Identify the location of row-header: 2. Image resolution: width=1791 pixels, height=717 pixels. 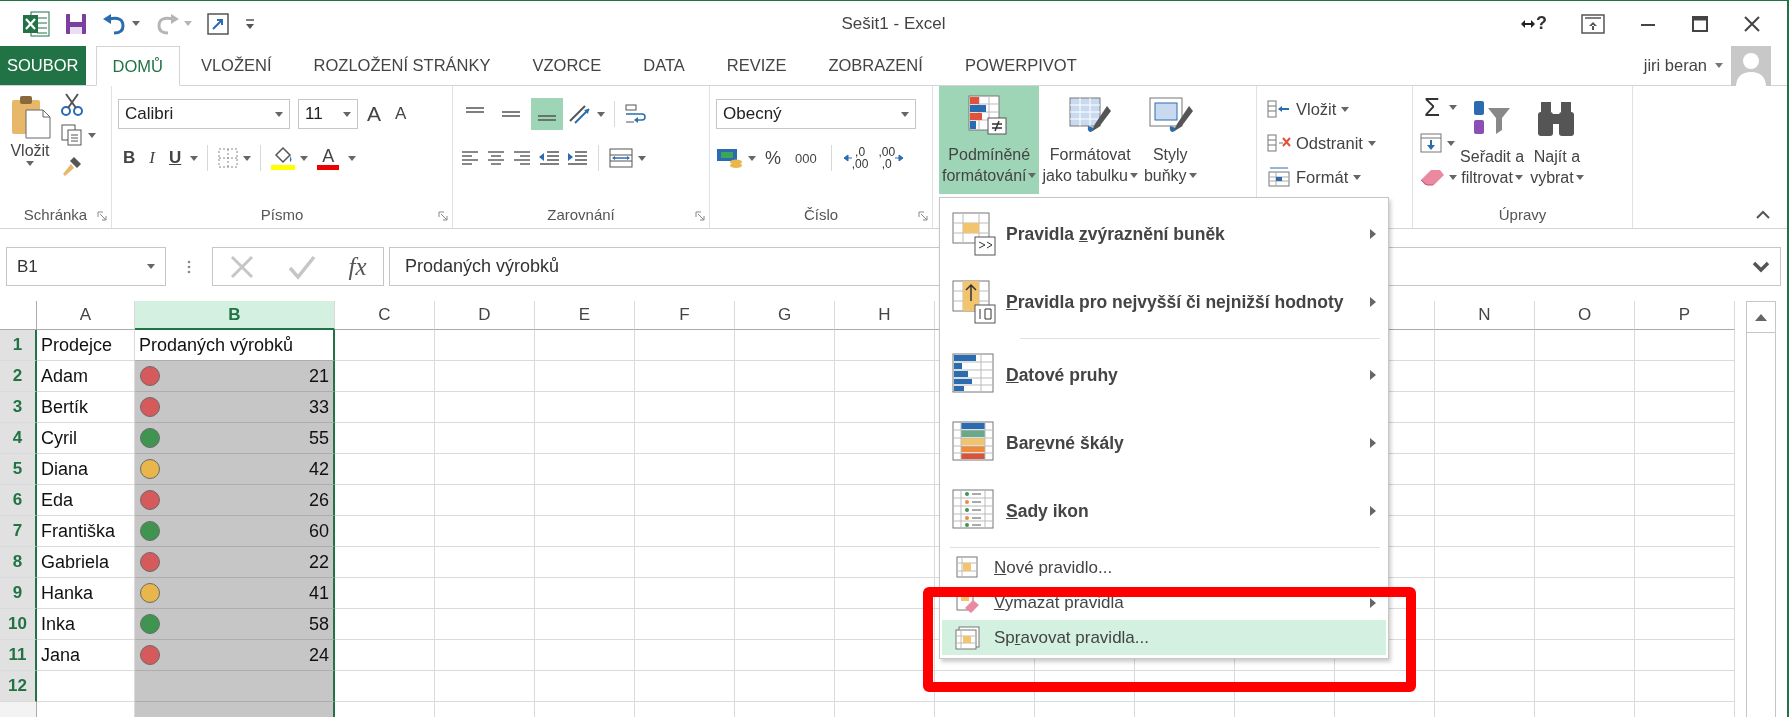
(18, 376).